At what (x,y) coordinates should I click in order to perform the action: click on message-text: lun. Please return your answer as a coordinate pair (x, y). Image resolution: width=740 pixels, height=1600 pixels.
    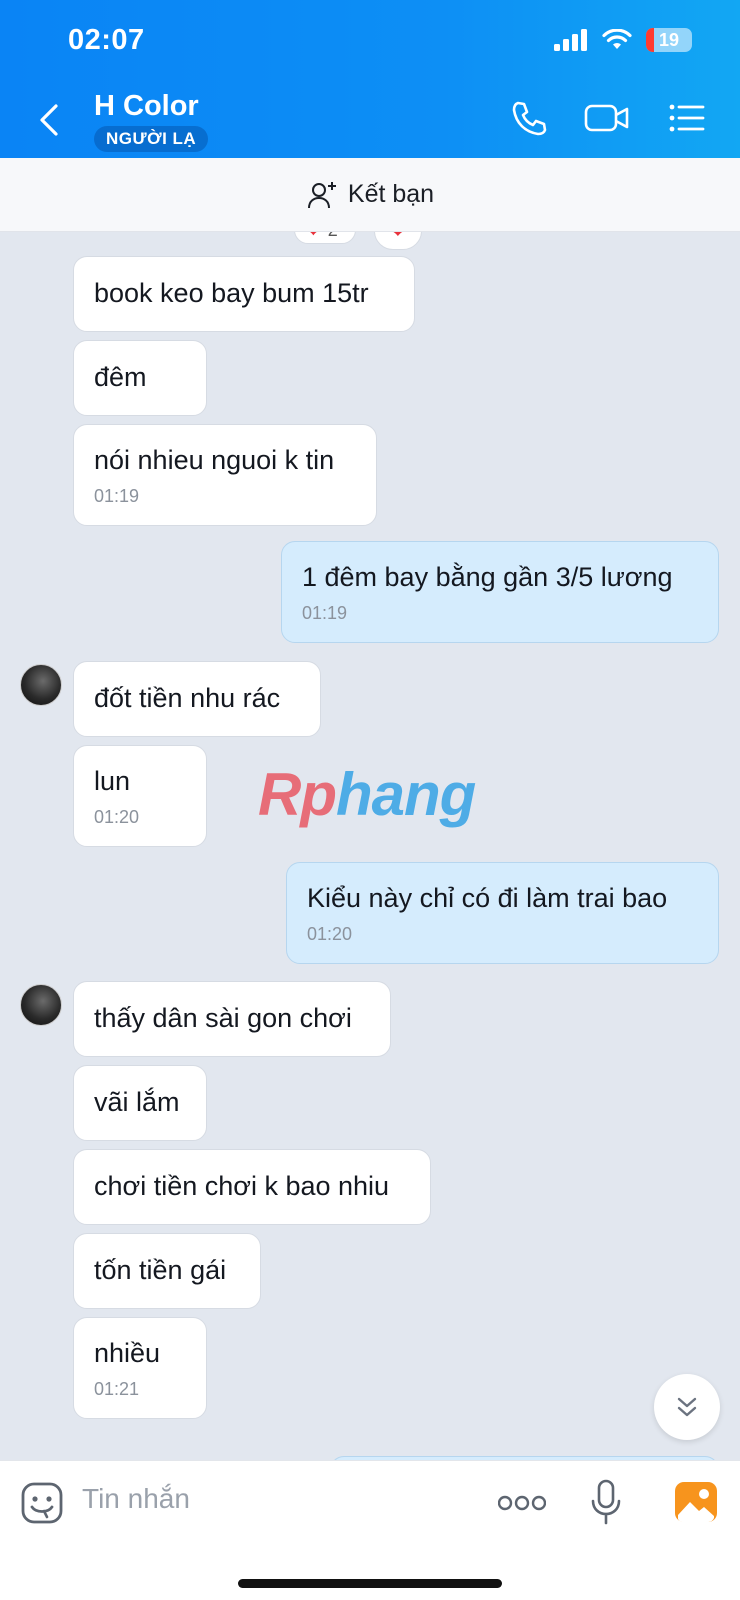
    Looking at the image, I should click on (112, 781).